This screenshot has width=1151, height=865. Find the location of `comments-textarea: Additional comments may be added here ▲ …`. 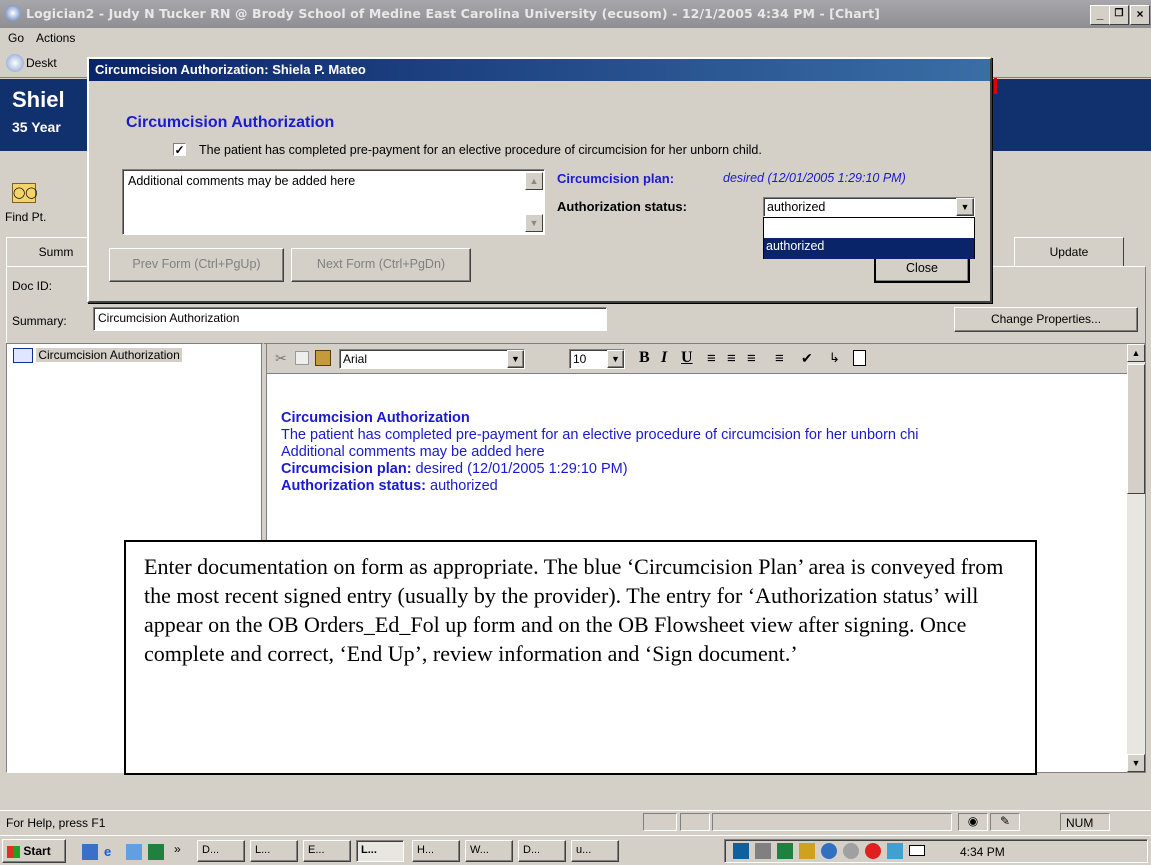

comments-textarea: Additional comments may be added here ▲ … is located at coordinates (333, 202).